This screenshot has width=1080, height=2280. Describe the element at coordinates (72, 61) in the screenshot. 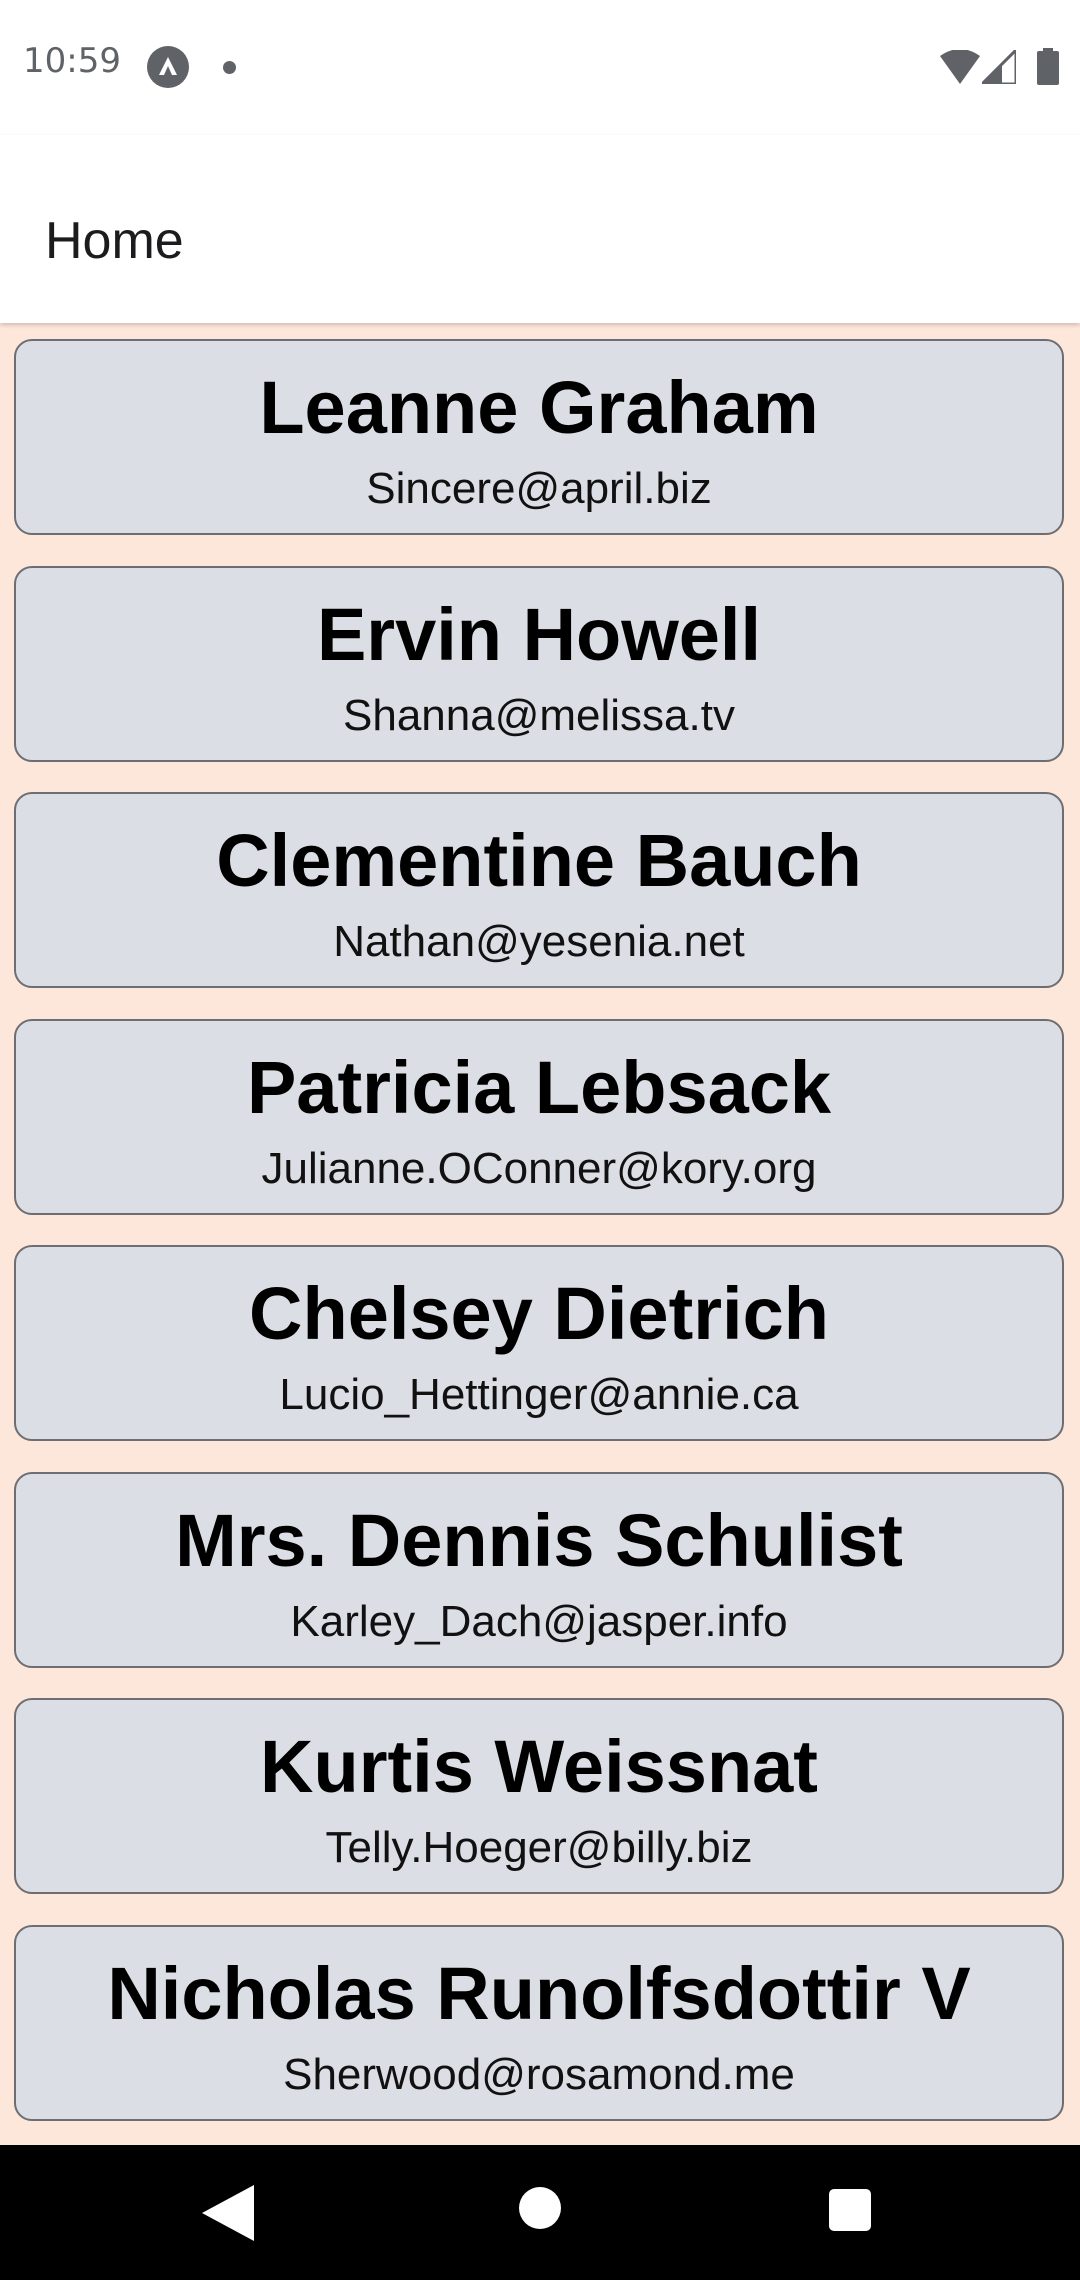

I see `status-time: 10:59` at that location.